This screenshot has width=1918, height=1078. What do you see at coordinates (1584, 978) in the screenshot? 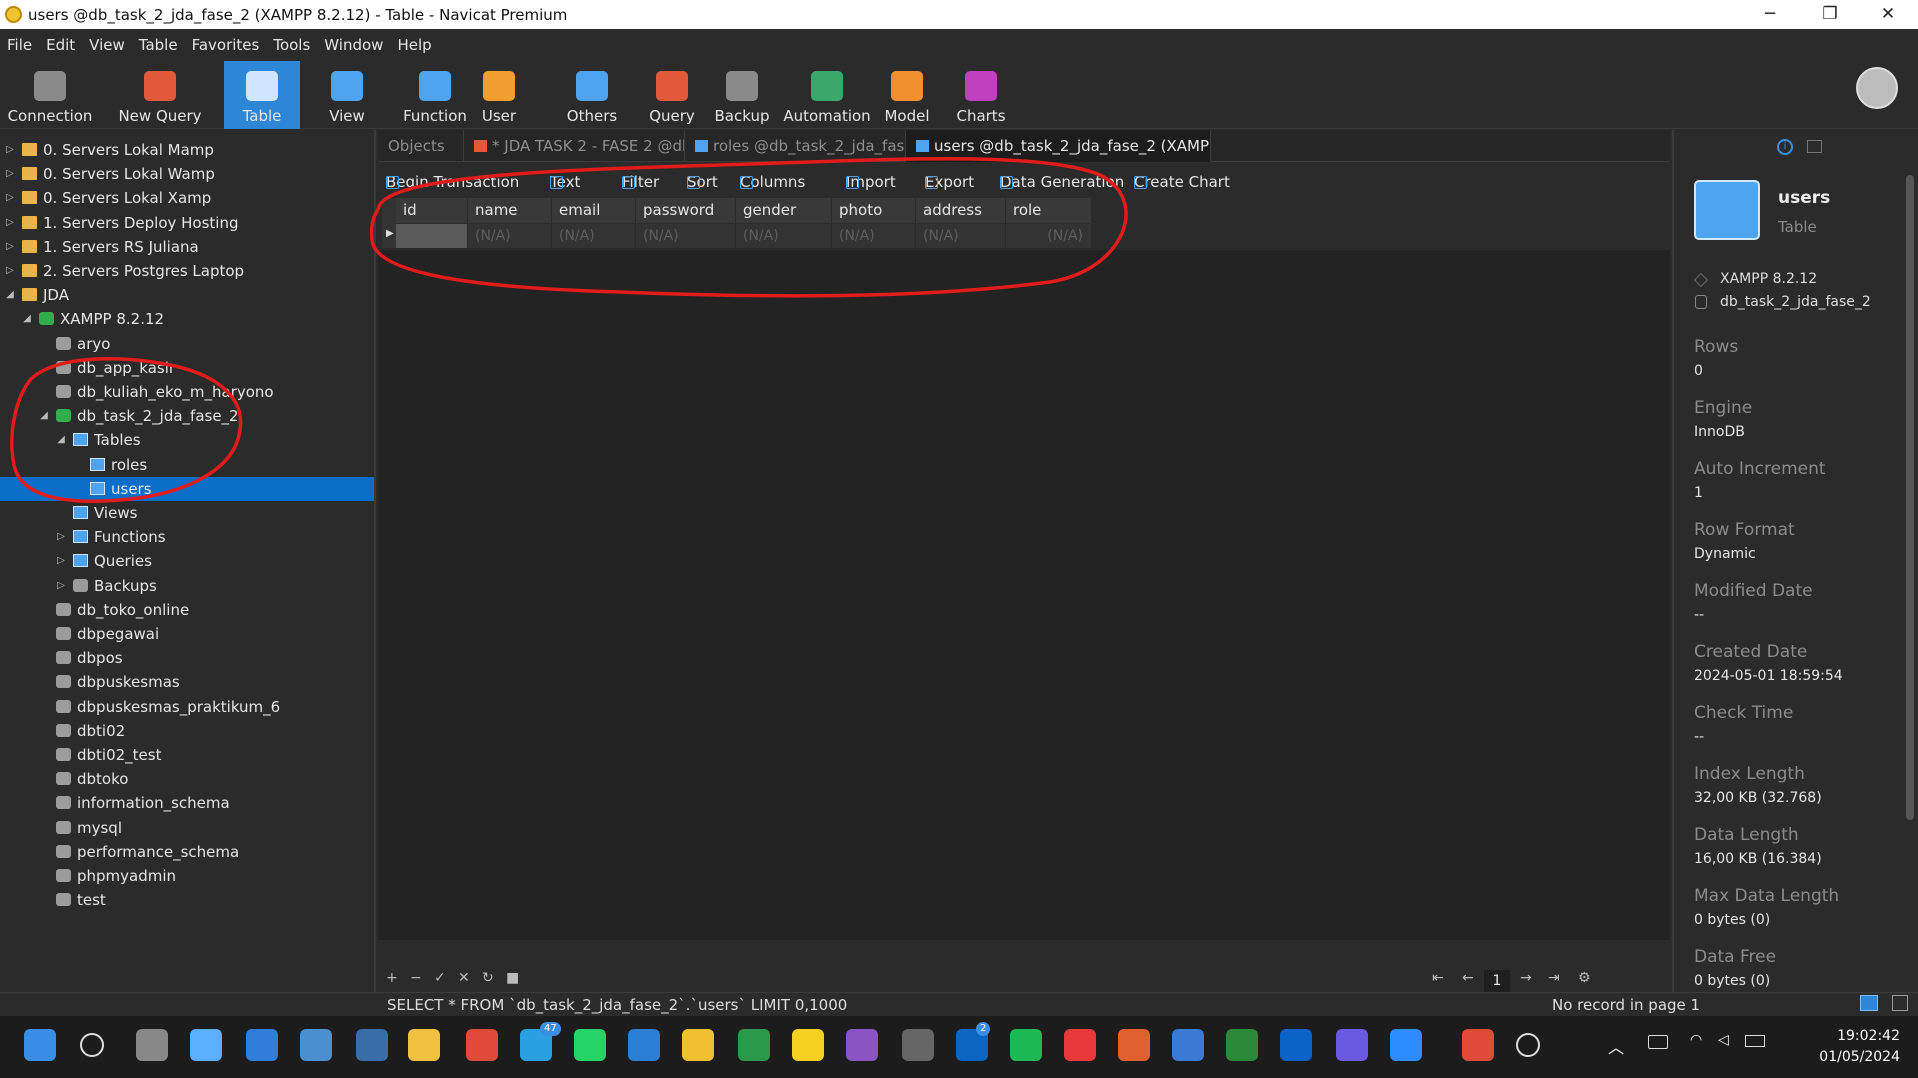
I see `page-settings-button: ⚙` at bounding box center [1584, 978].